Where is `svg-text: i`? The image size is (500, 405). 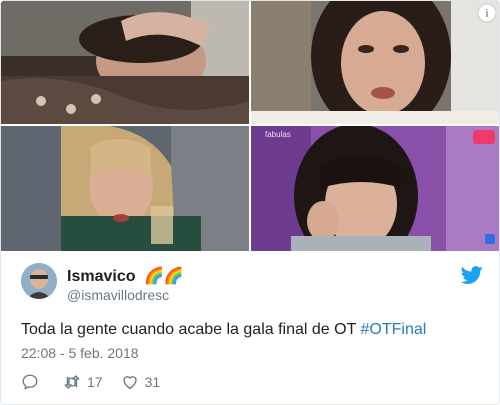
svg-text: i is located at coordinates (487, 14).